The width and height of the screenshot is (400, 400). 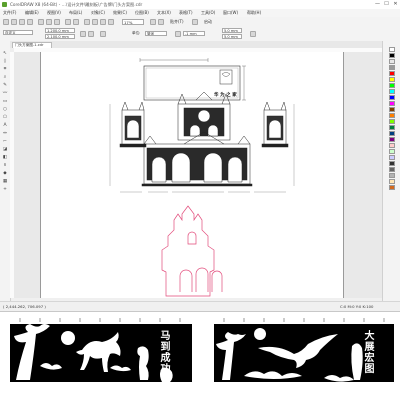 I want to click on connector-tool-icon: ⌐, so click(x=5, y=141).